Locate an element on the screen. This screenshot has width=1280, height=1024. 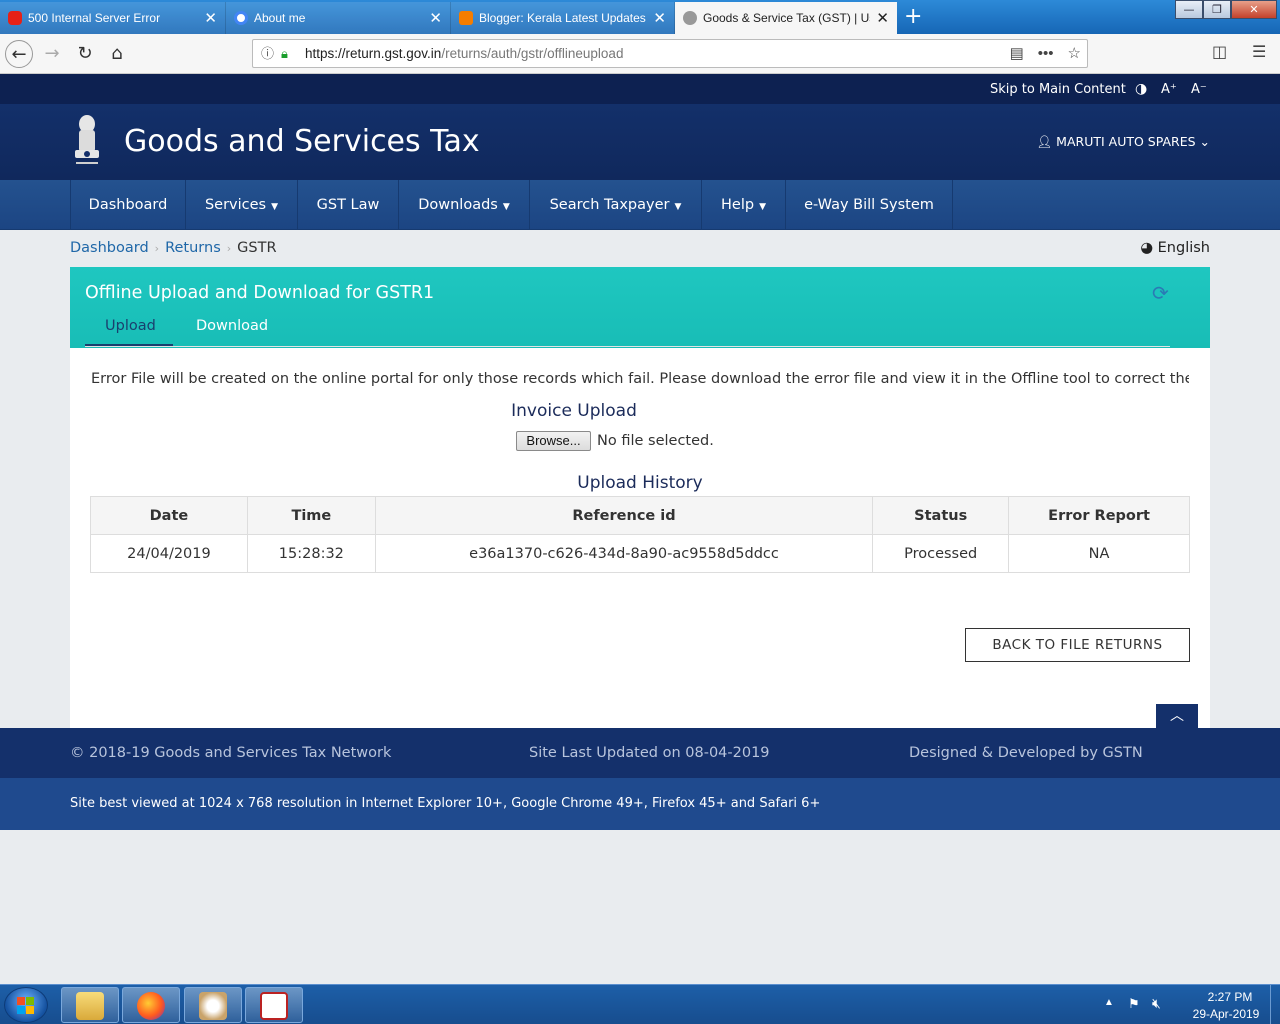
maximize-icon: ❐ is located at coordinates (1217, 9).